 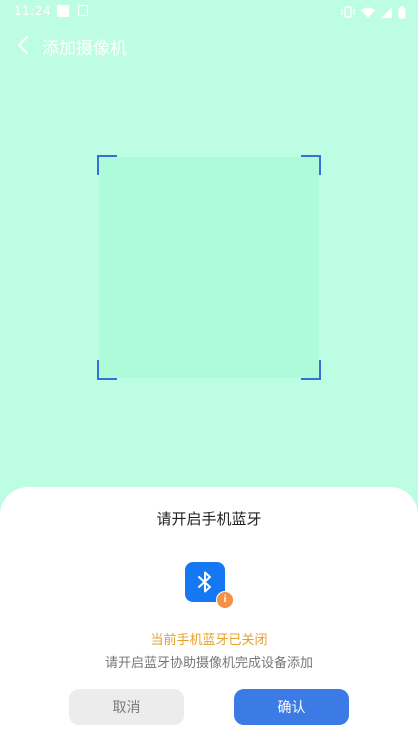 I want to click on vibrate-icon, so click(x=348, y=12).